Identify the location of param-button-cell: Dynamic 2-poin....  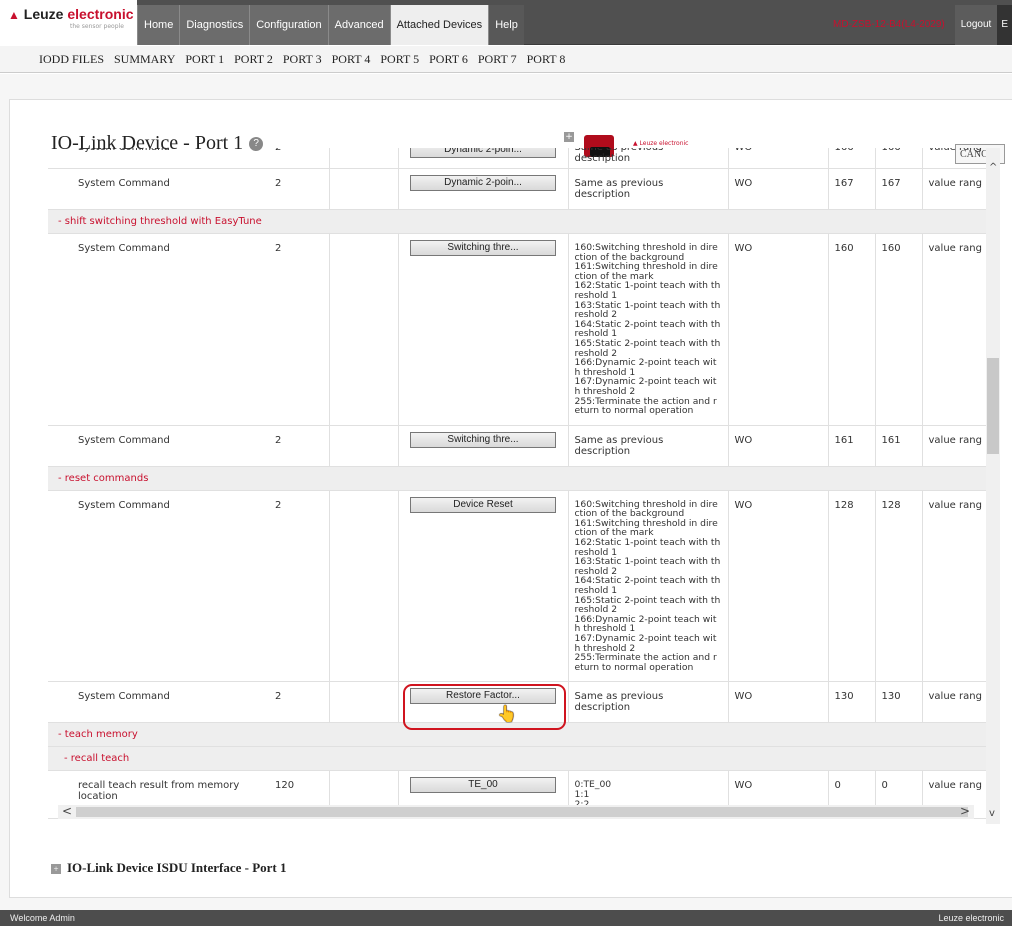
(483, 189).